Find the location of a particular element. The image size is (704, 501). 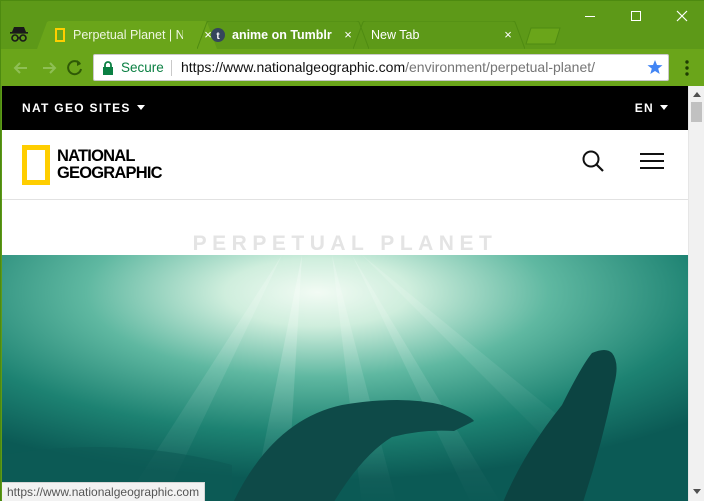

lock-icon is located at coordinates (108, 68).